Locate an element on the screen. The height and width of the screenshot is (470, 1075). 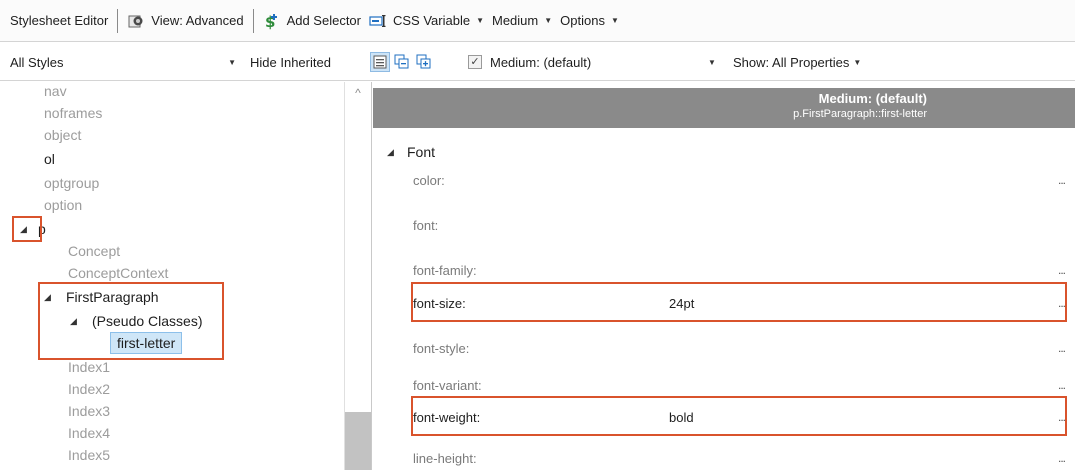
tree-node-label: Index1 is located at coordinates (89, 367).